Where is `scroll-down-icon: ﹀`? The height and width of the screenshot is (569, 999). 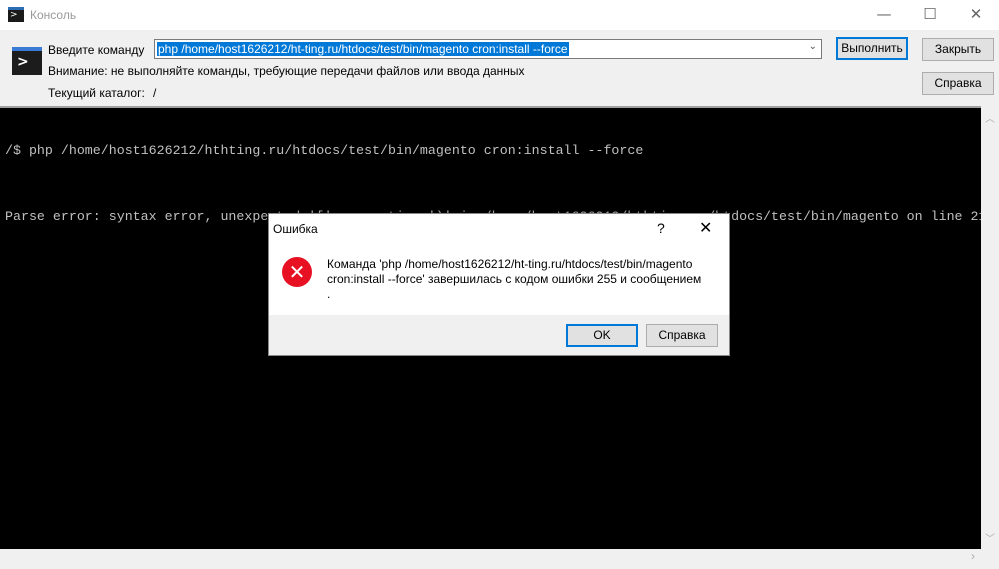
scroll-down-icon: ﹀ is located at coordinates (990, 537).